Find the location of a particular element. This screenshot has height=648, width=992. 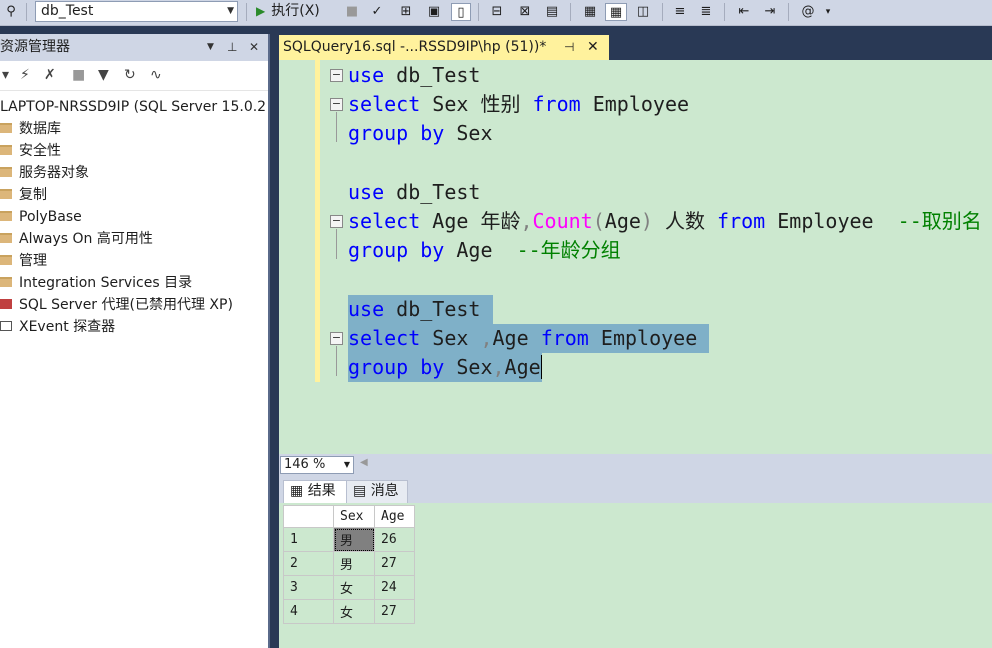

tree-node-management: 管理 is located at coordinates (134, 261).